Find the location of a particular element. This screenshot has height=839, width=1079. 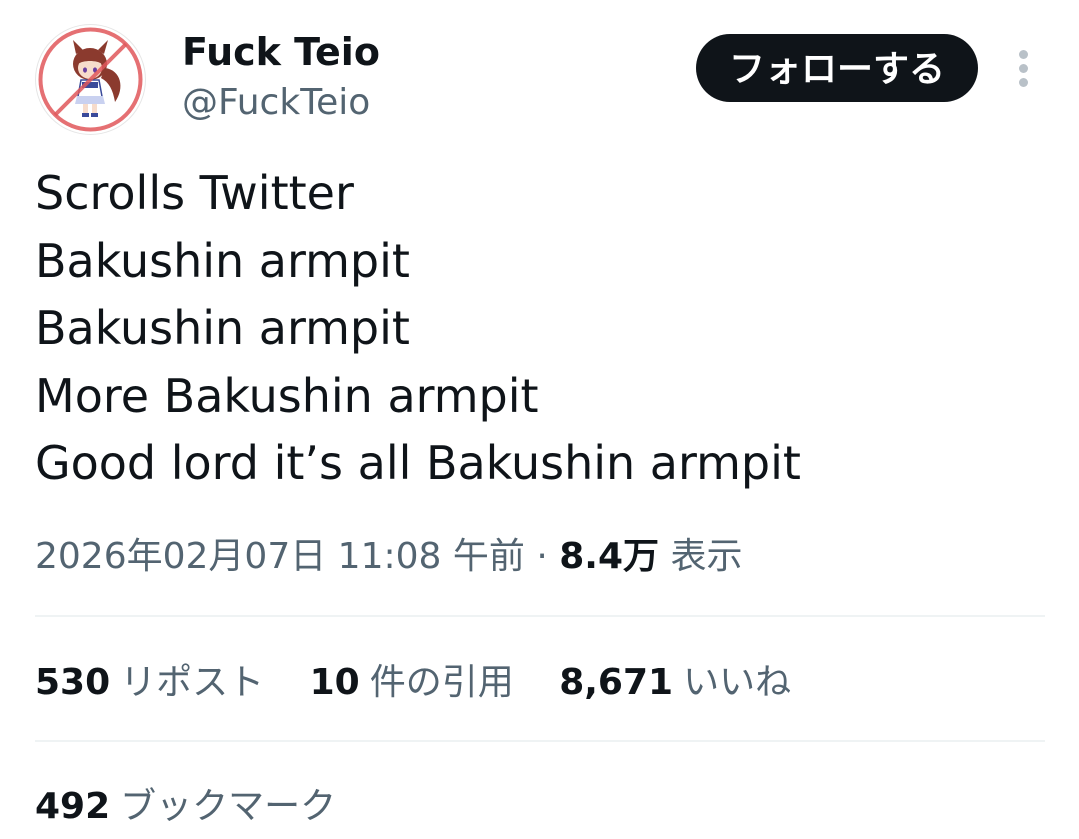

tweet-text-line: Scrolls Twitter is located at coordinates (194, 193).